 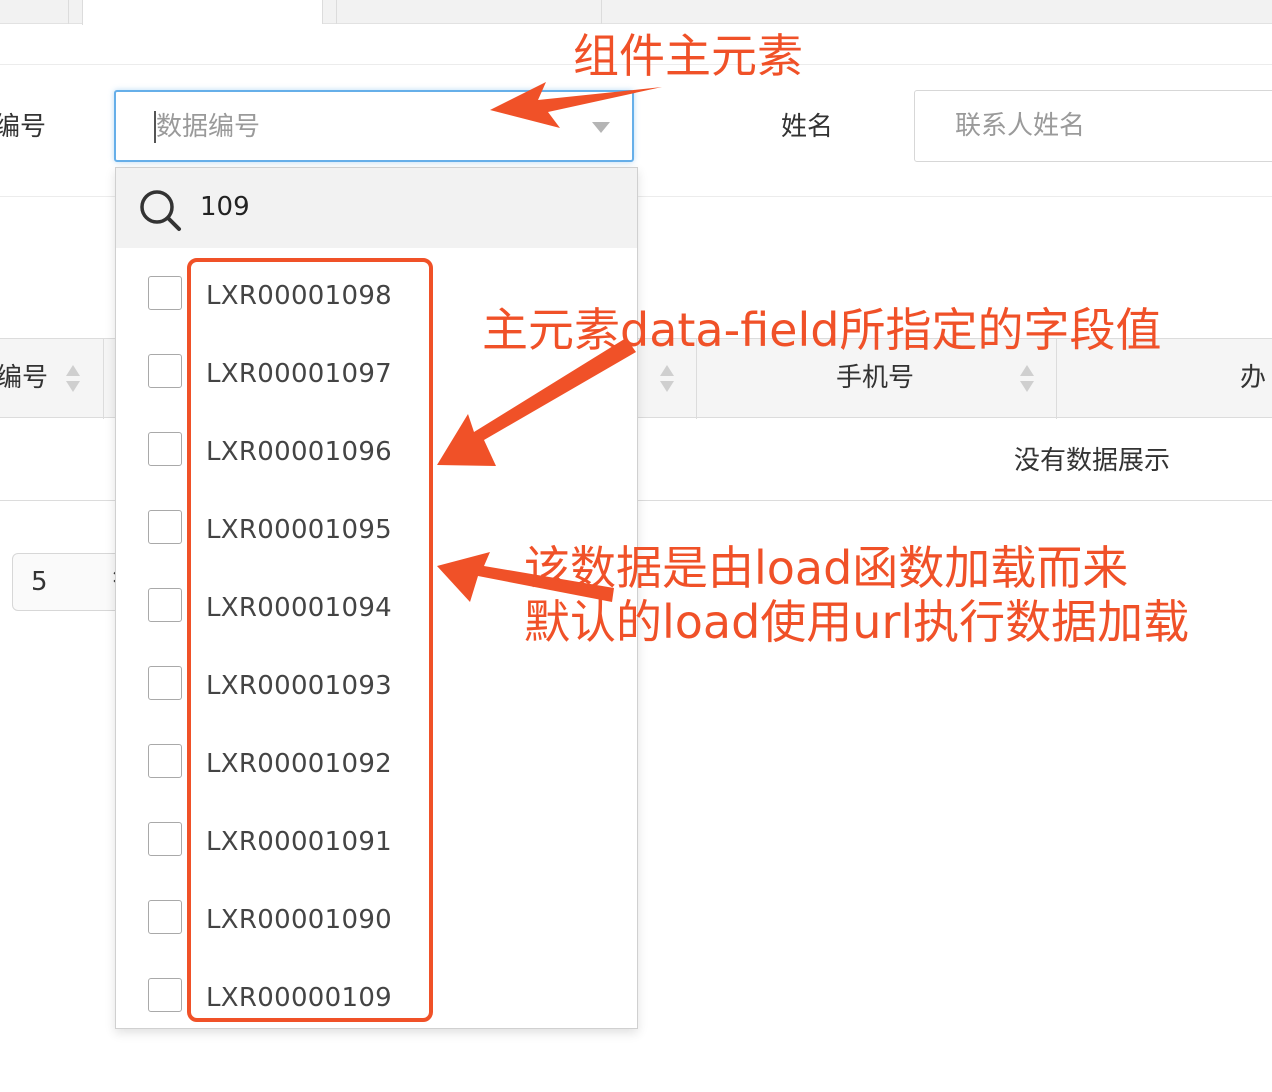 I want to click on annotation-load-line1: 该数据是由load函数加载而来, so click(x=826, y=568).